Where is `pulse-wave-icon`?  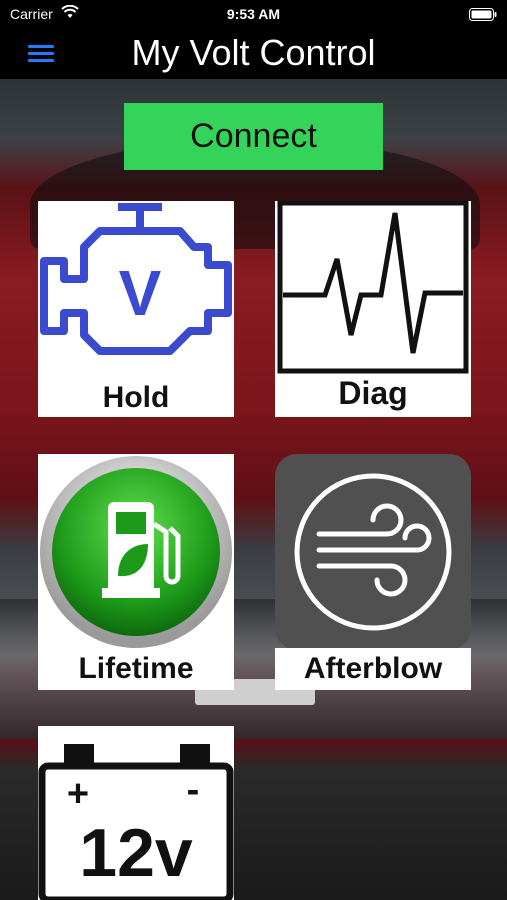
pulse-wave-icon is located at coordinates (373, 287).